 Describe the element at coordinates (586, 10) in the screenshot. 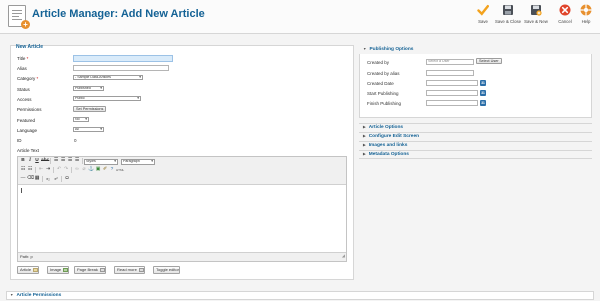

I see `help-icon` at that location.